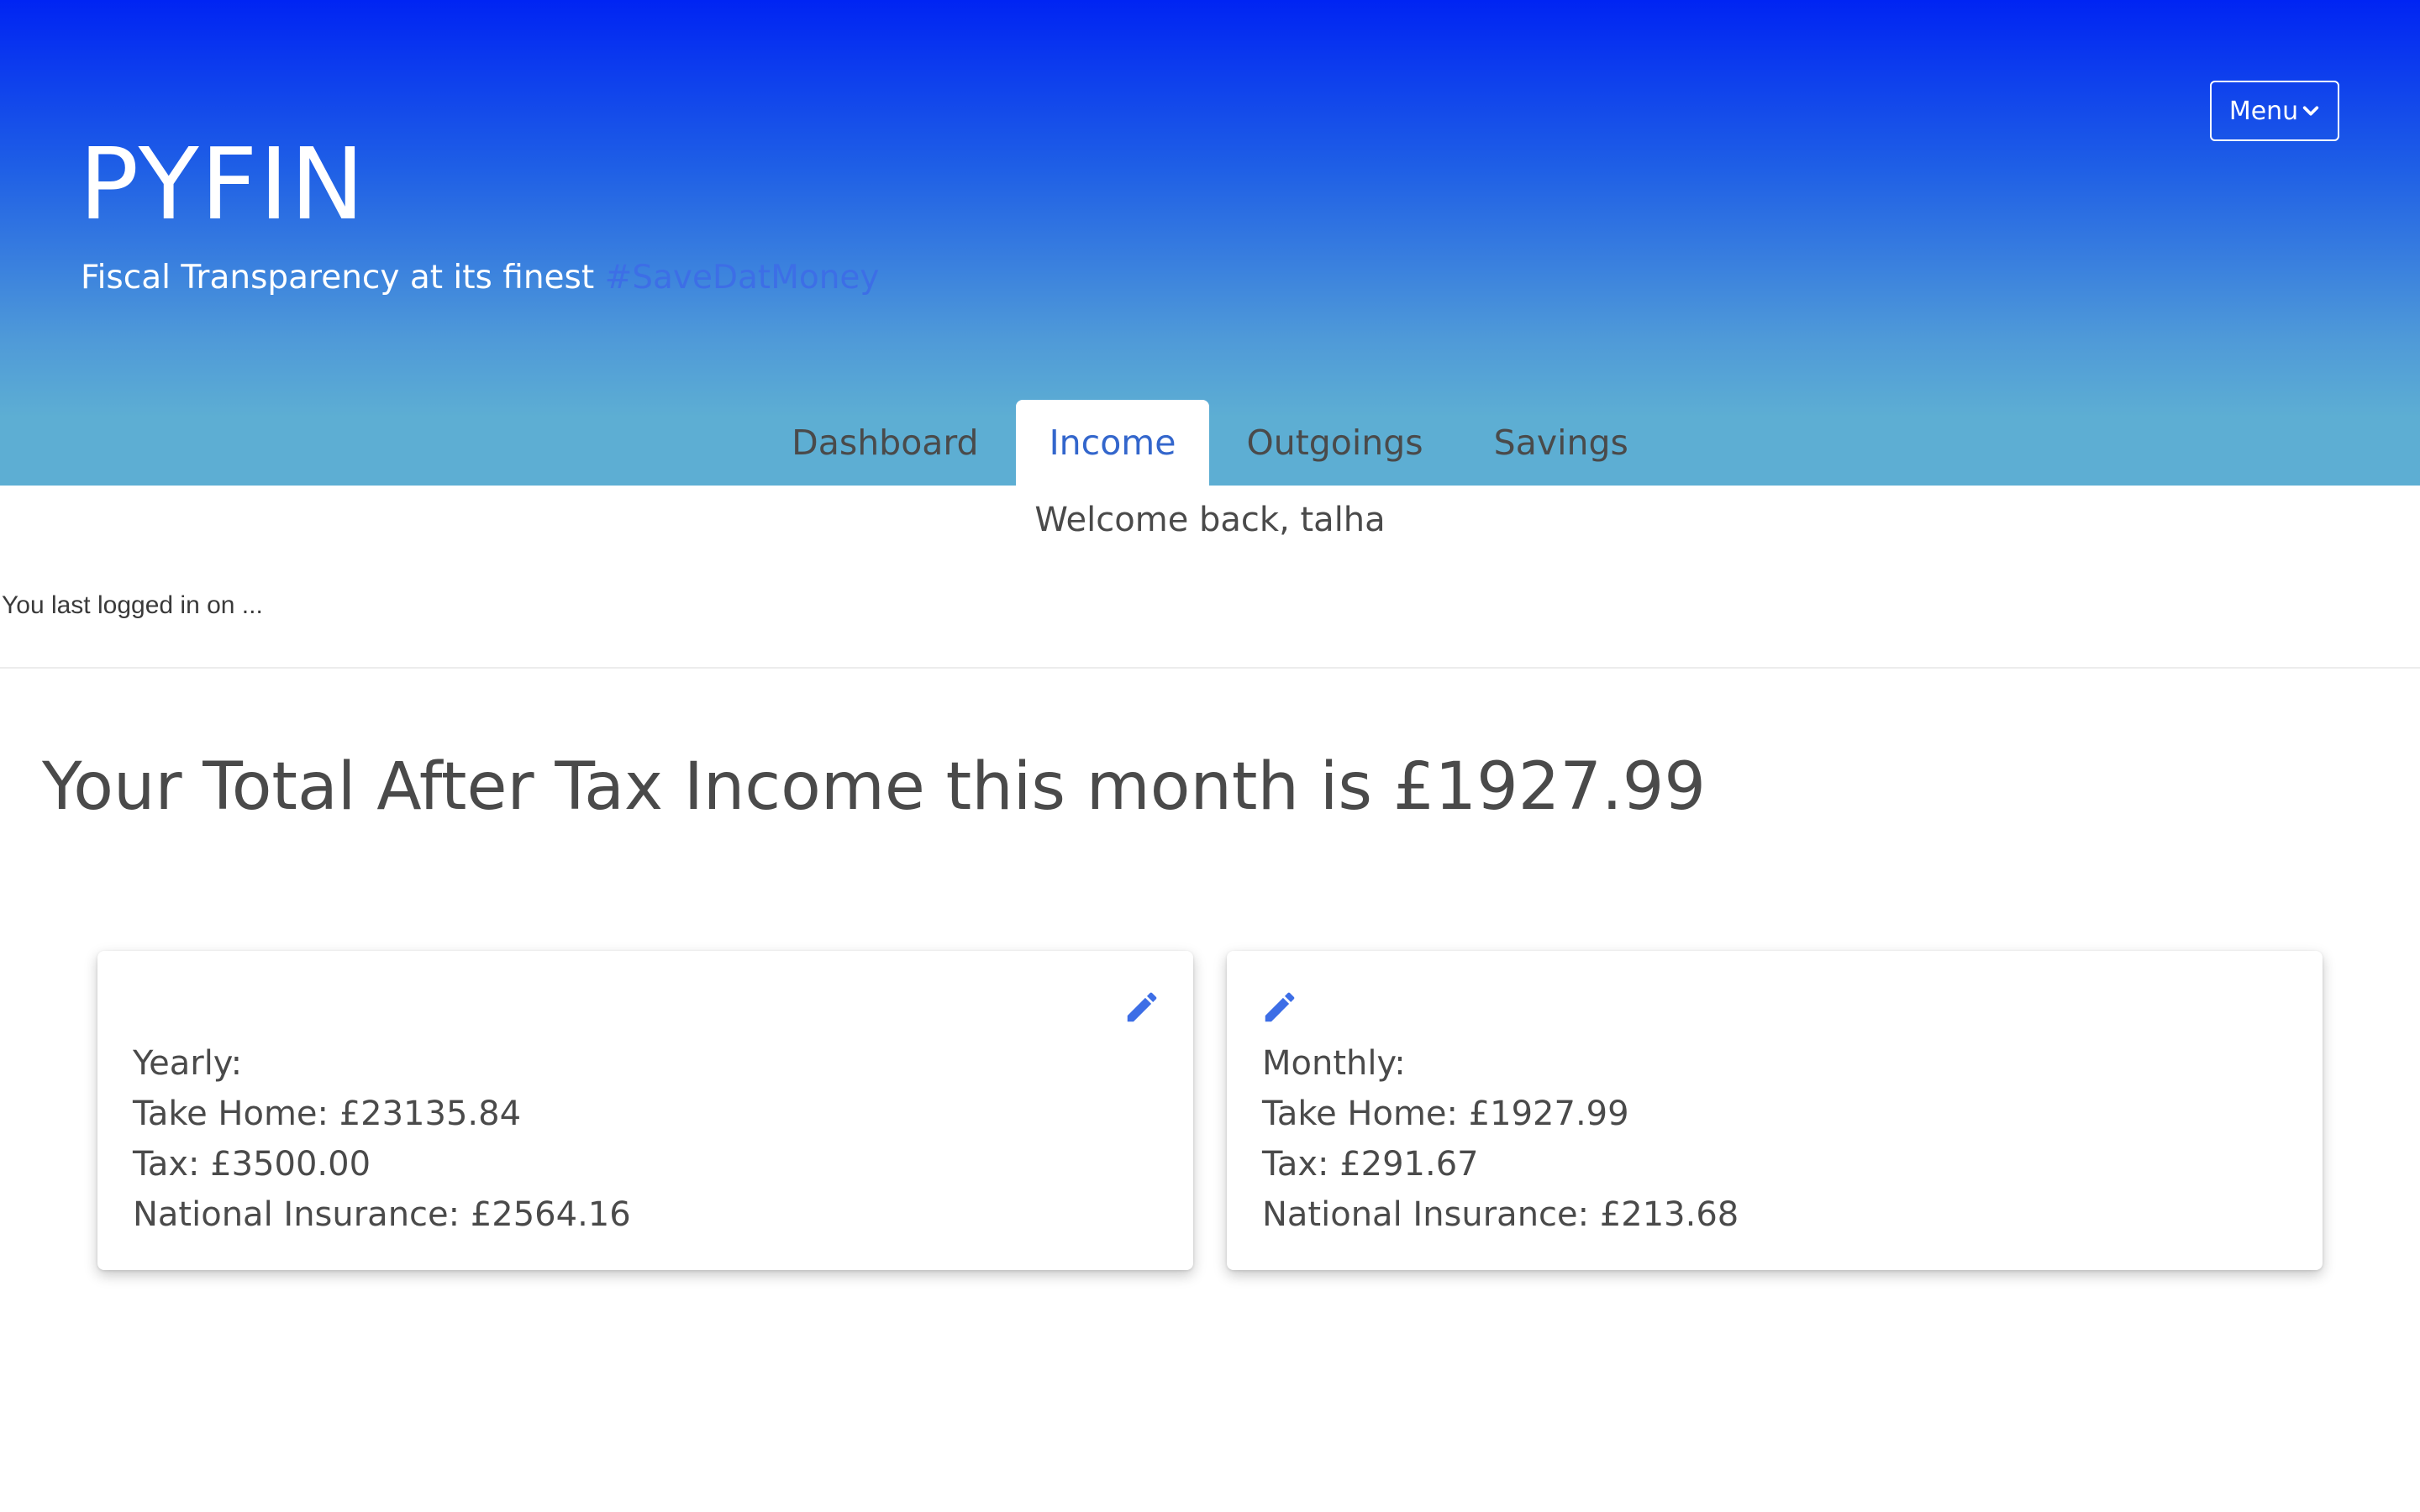 This screenshot has height=1512, width=2420. I want to click on section-divider, so click(1210, 668).